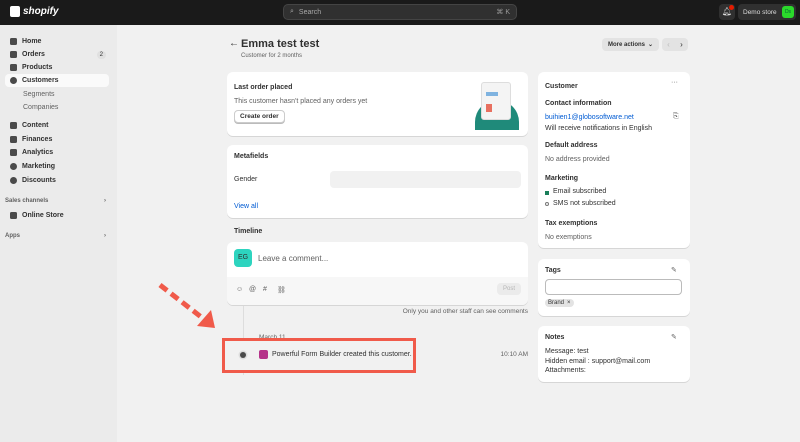 Image resolution: width=800 pixels, height=442 pixels. I want to click on card-title: Tags, so click(553, 270).